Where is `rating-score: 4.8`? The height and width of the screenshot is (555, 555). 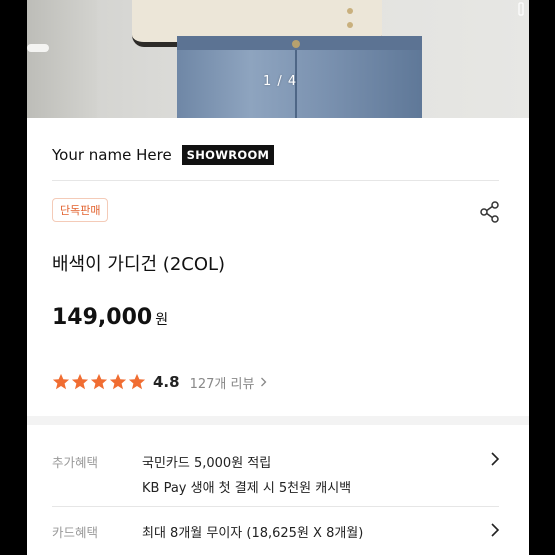 rating-score: 4.8 is located at coordinates (166, 382).